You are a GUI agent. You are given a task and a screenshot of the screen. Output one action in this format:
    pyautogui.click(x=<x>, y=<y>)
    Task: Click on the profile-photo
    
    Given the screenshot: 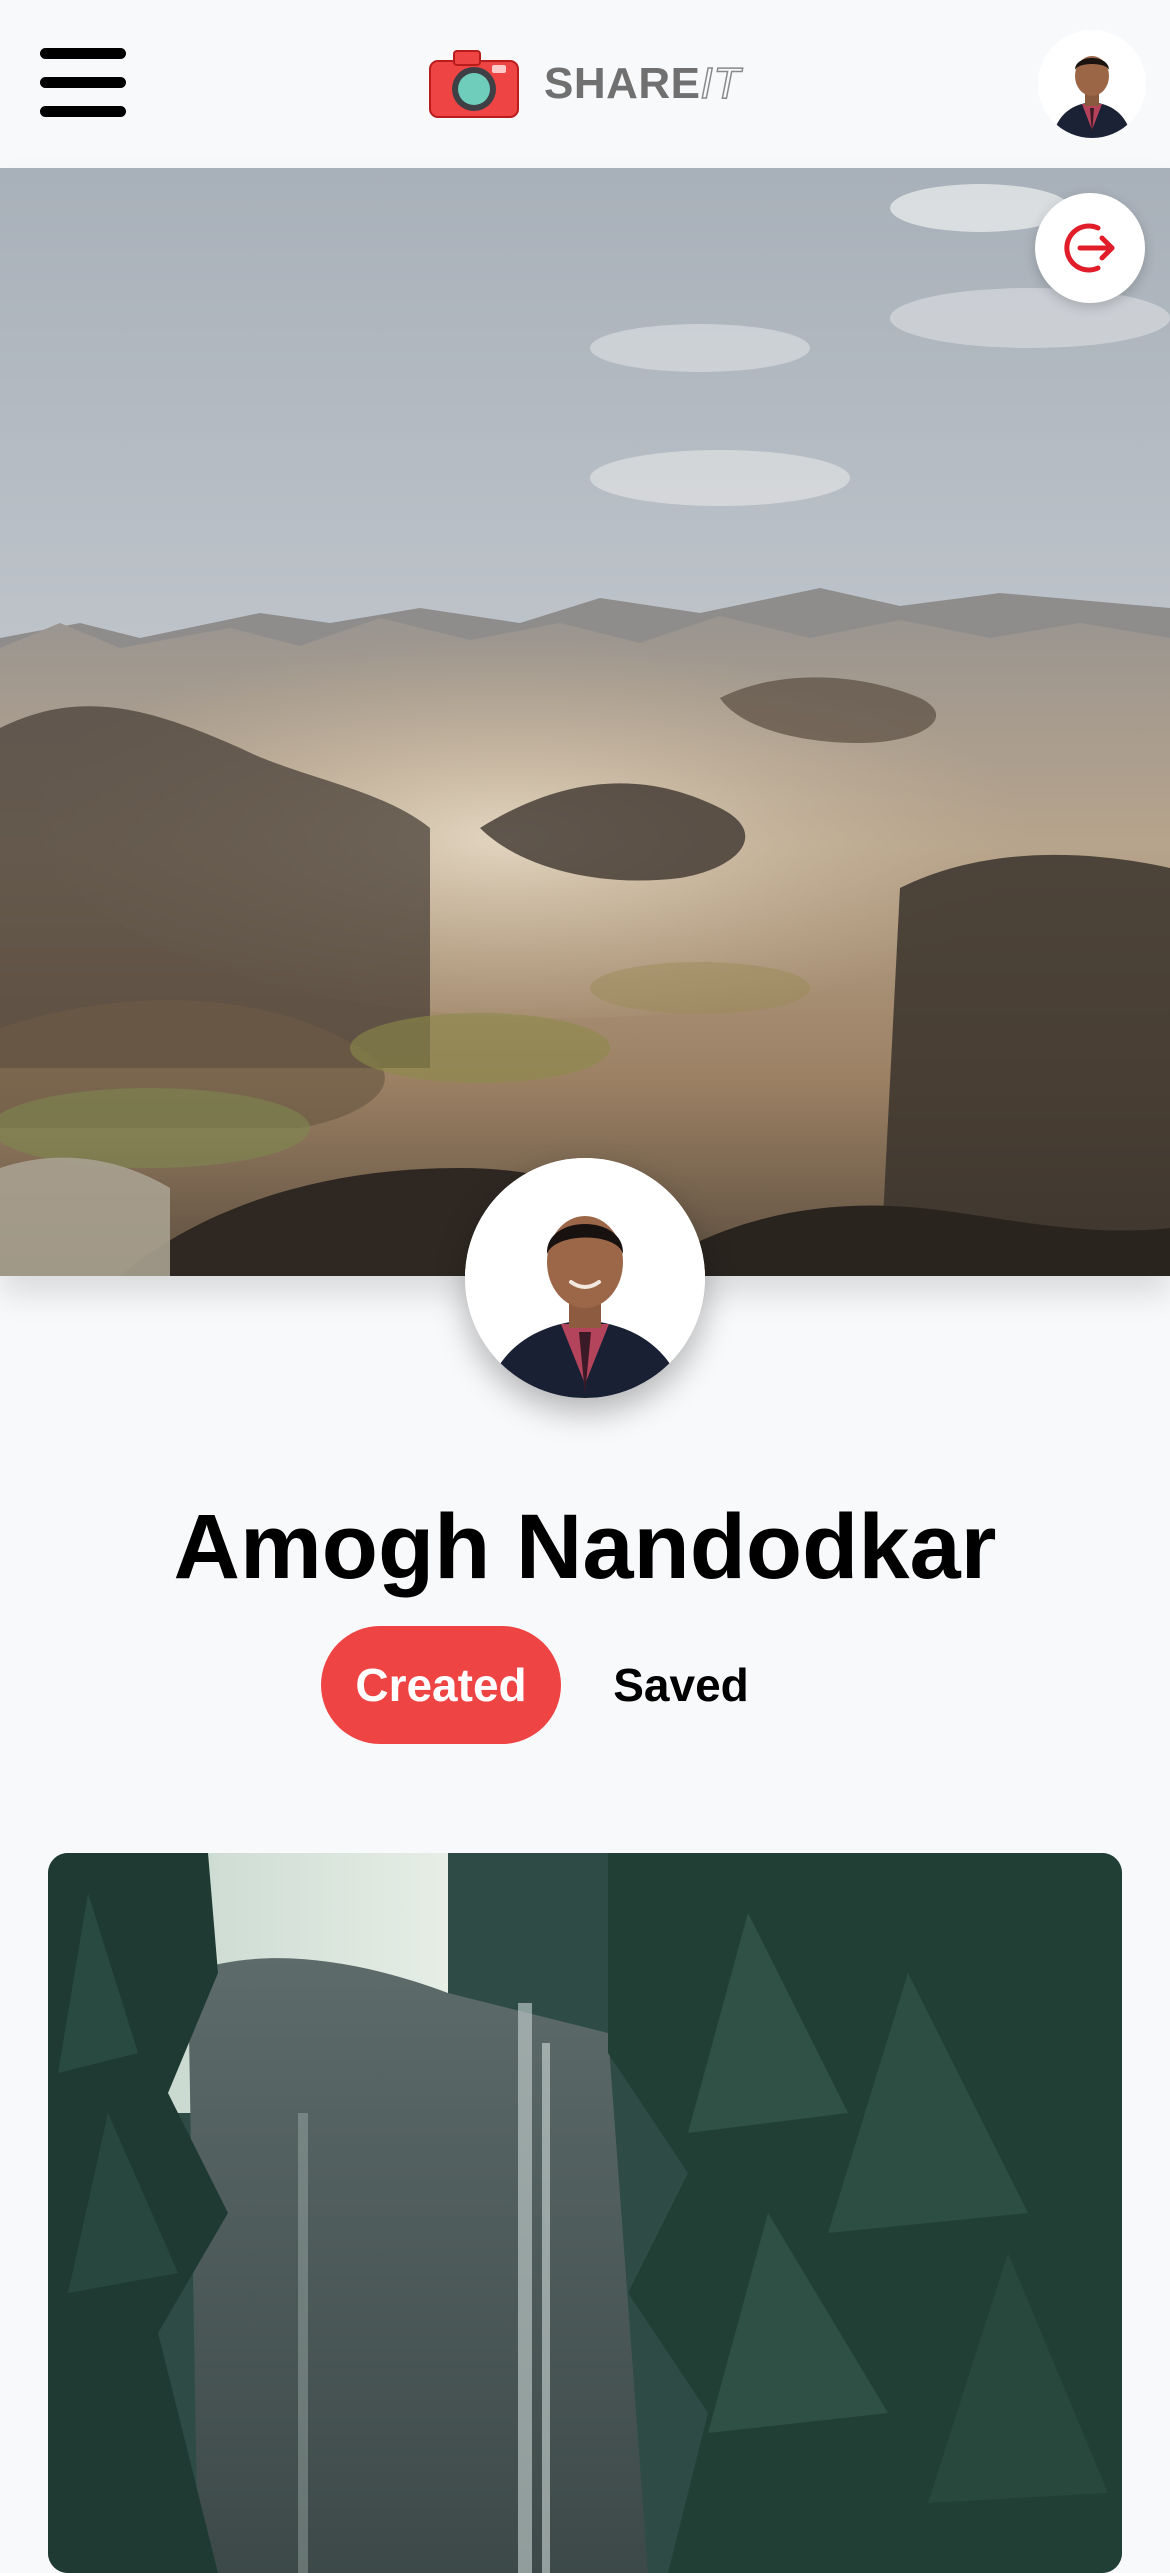 What is the action you would take?
    pyautogui.click(x=585, y=1278)
    